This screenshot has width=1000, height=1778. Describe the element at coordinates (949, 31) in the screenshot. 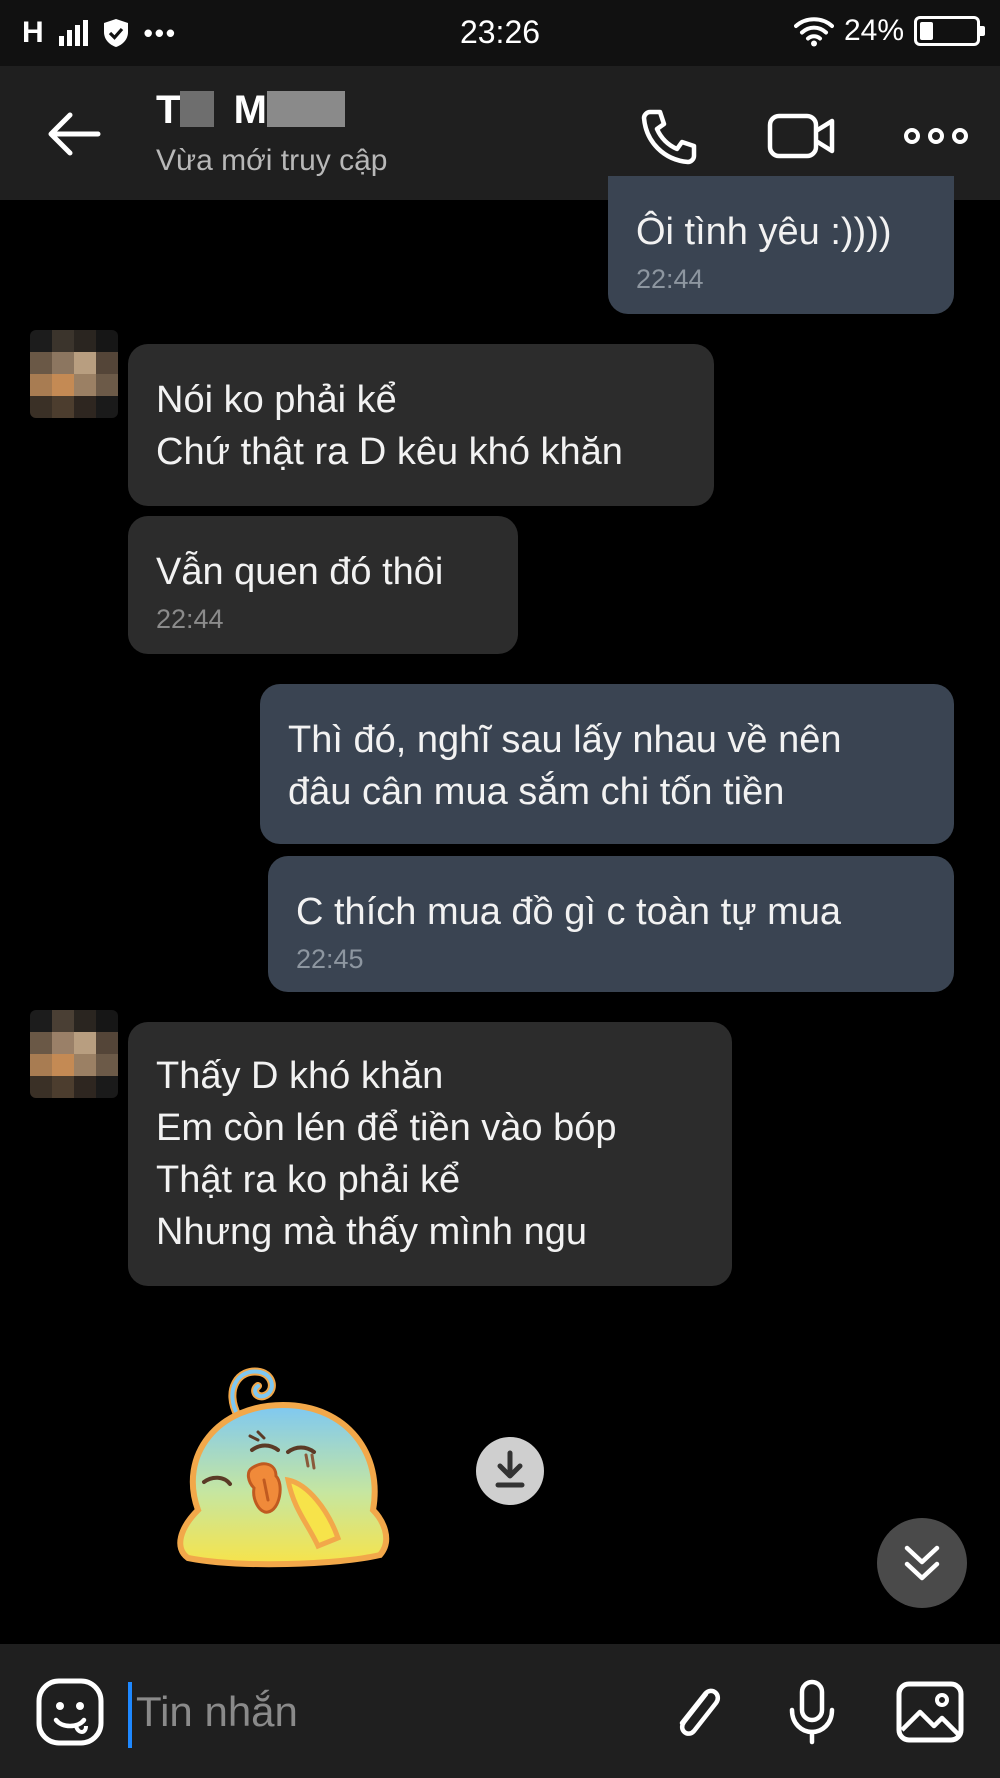

I see `battery-icon` at that location.